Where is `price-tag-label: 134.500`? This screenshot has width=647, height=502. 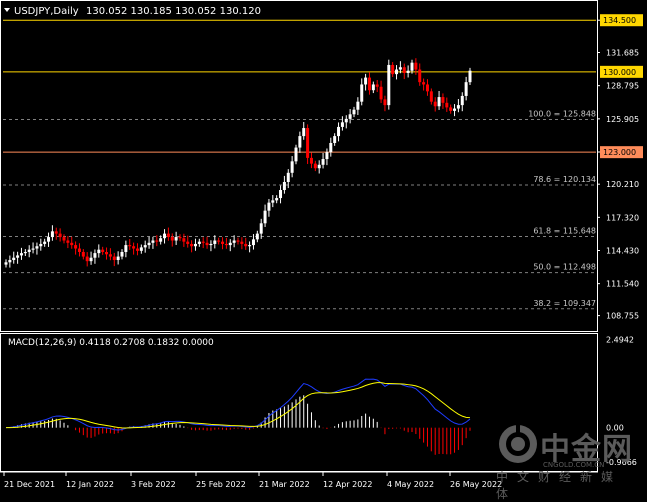
price-tag-label: 134.500 is located at coordinates (619, 20).